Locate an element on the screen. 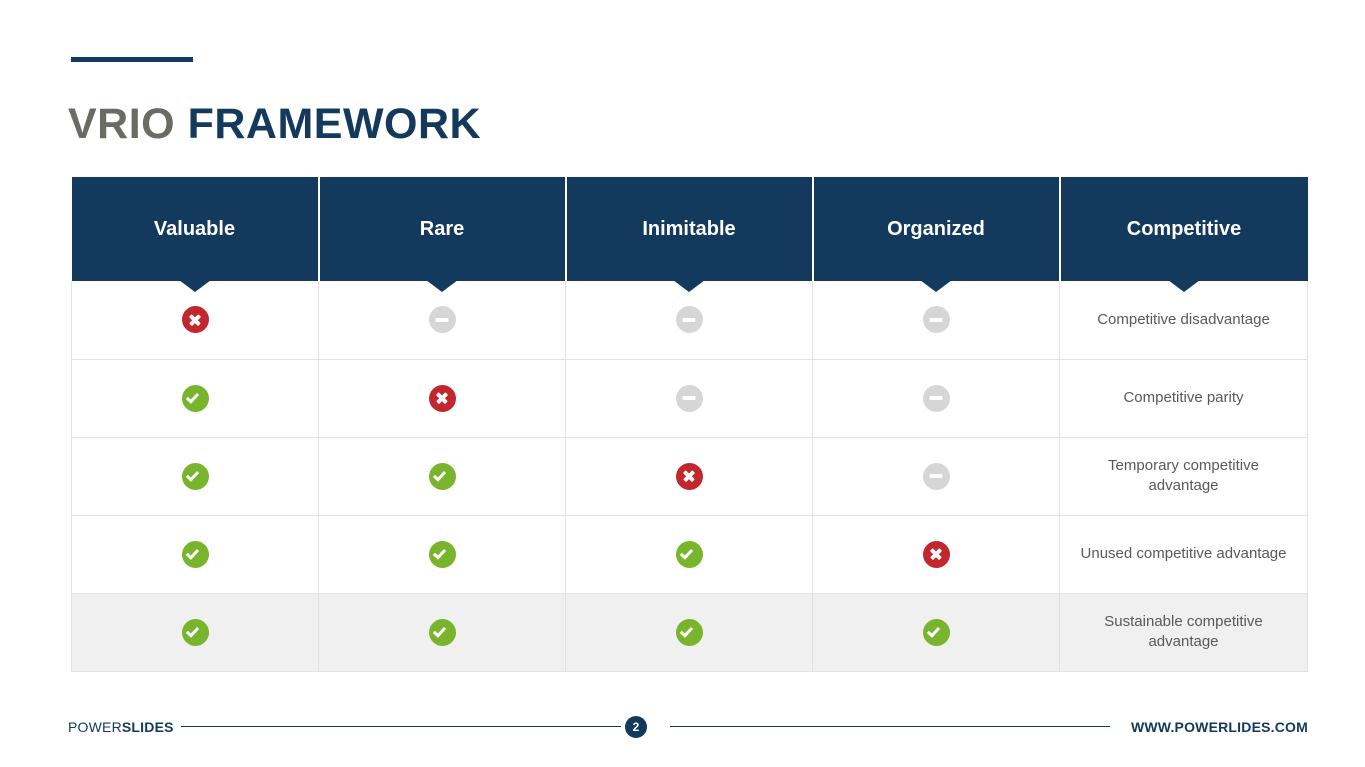 This screenshot has height=767, width=1365. column-header-organized: Organized is located at coordinates (935, 234).